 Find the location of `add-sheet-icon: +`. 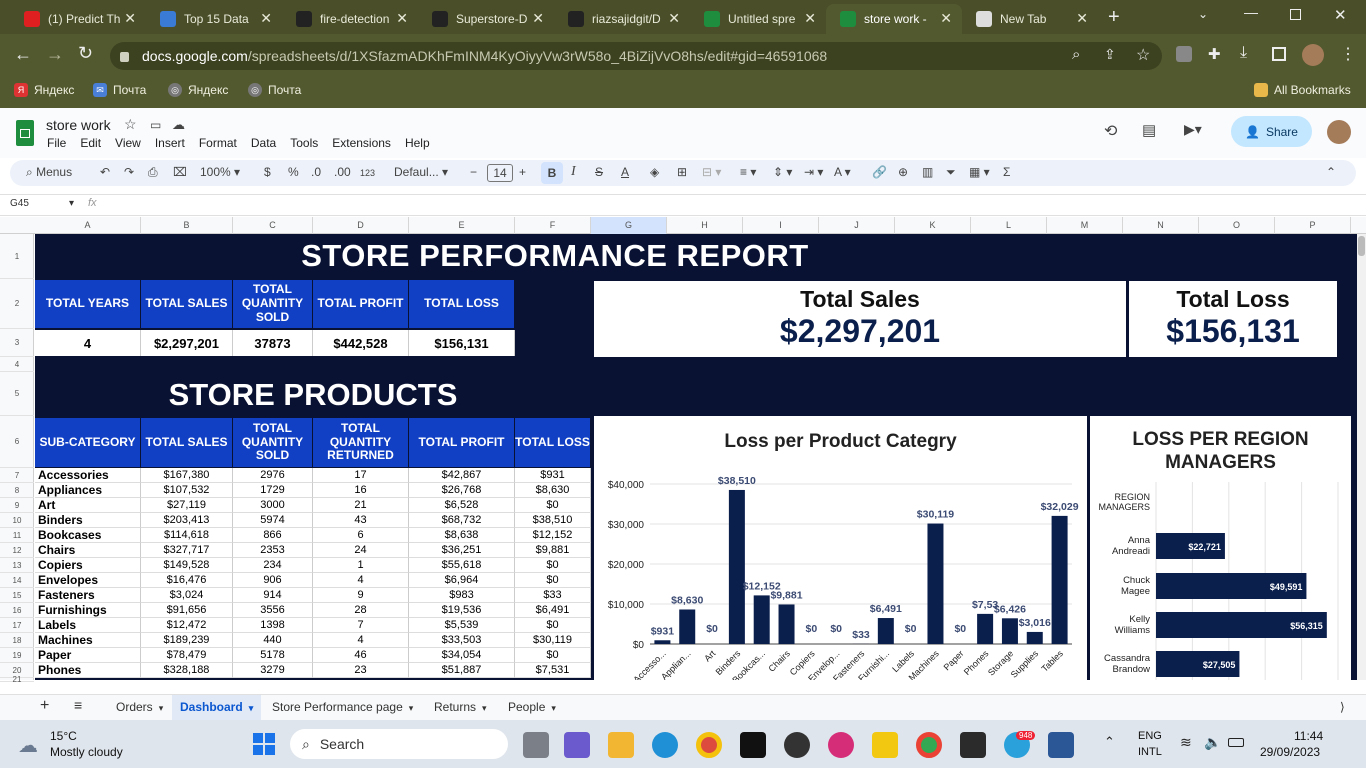

add-sheet-icon: + is located at coordinates (44, 706).